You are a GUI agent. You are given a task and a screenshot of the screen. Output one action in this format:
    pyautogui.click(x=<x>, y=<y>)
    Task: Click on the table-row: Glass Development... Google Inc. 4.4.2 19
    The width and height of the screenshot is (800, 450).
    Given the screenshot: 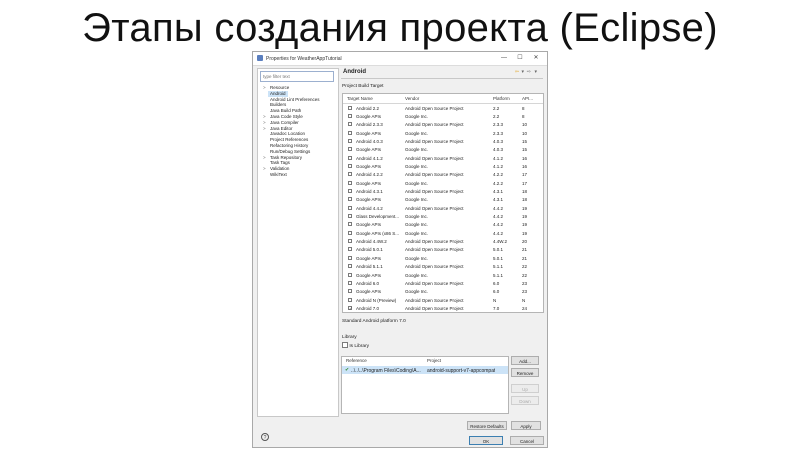 What is the action you would take?
    pyautogui.click(x=443, y=217)
    